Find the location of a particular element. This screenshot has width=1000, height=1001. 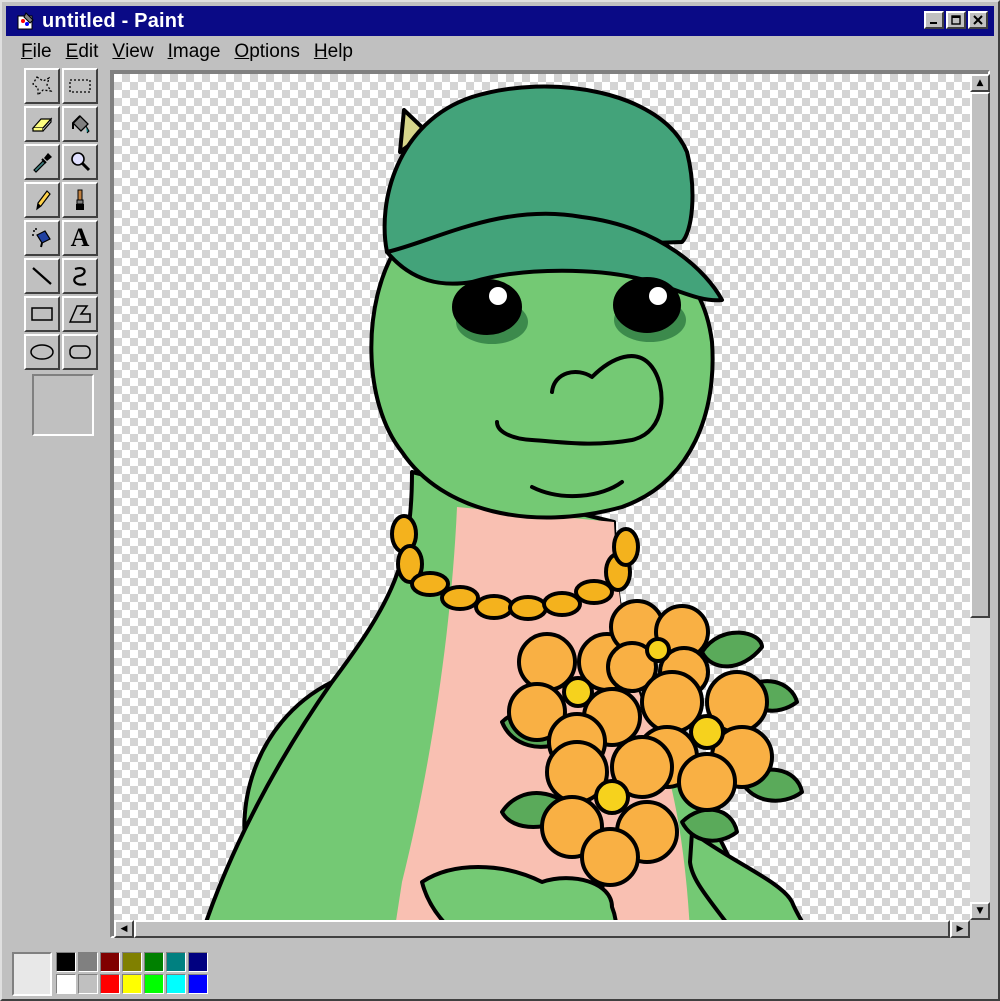

arrow-up-icon: ▲ is located at coordinates (980, 83).